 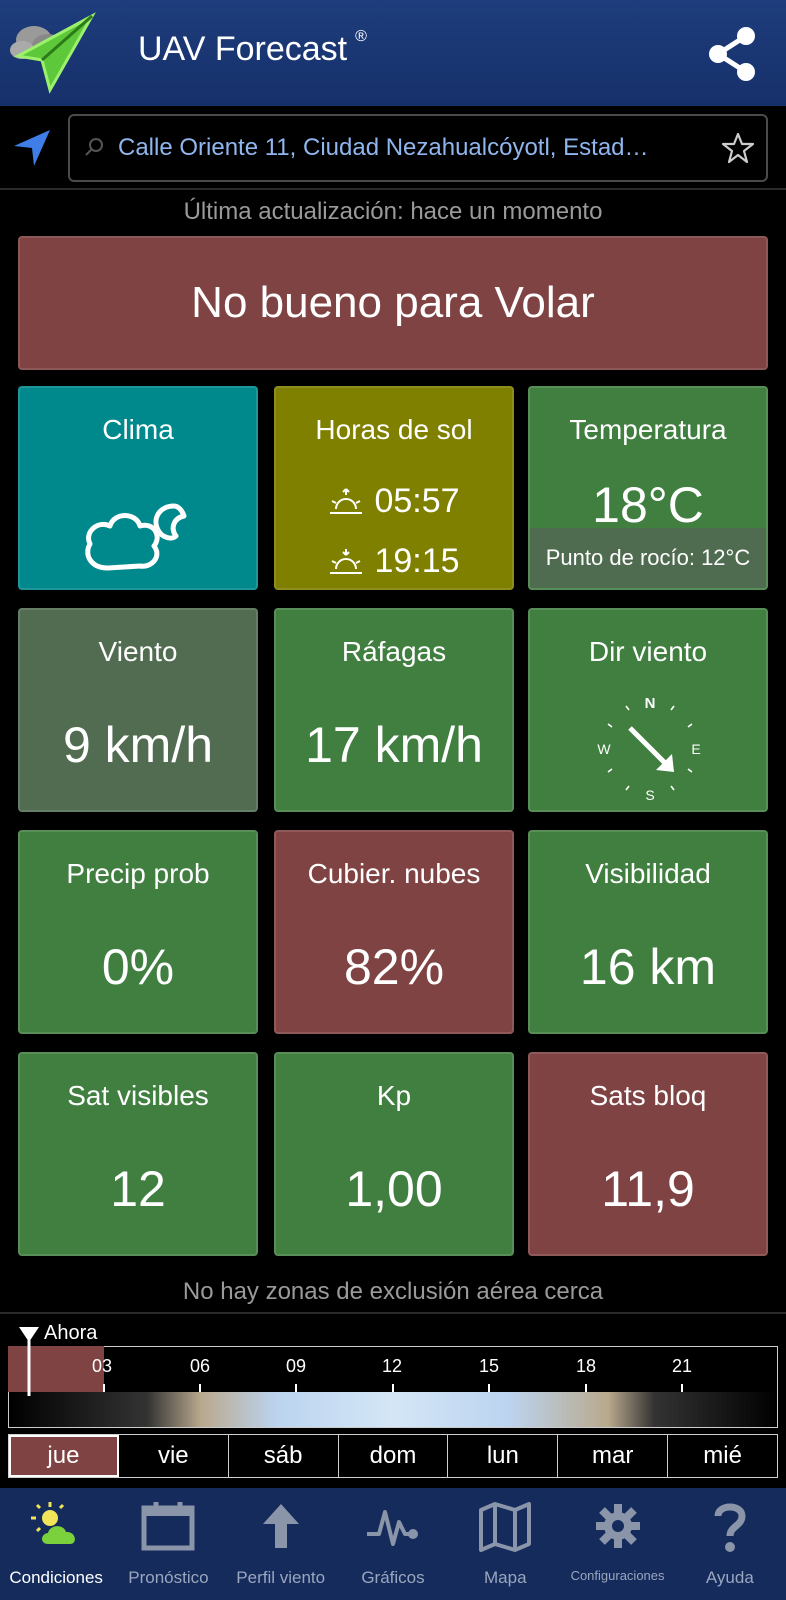 What do you see at coordinates (648, 1154) in the screenshot?
I see `tile-sats-blocked: Sats bloq 11,9` at bounding box center [648, 1154].